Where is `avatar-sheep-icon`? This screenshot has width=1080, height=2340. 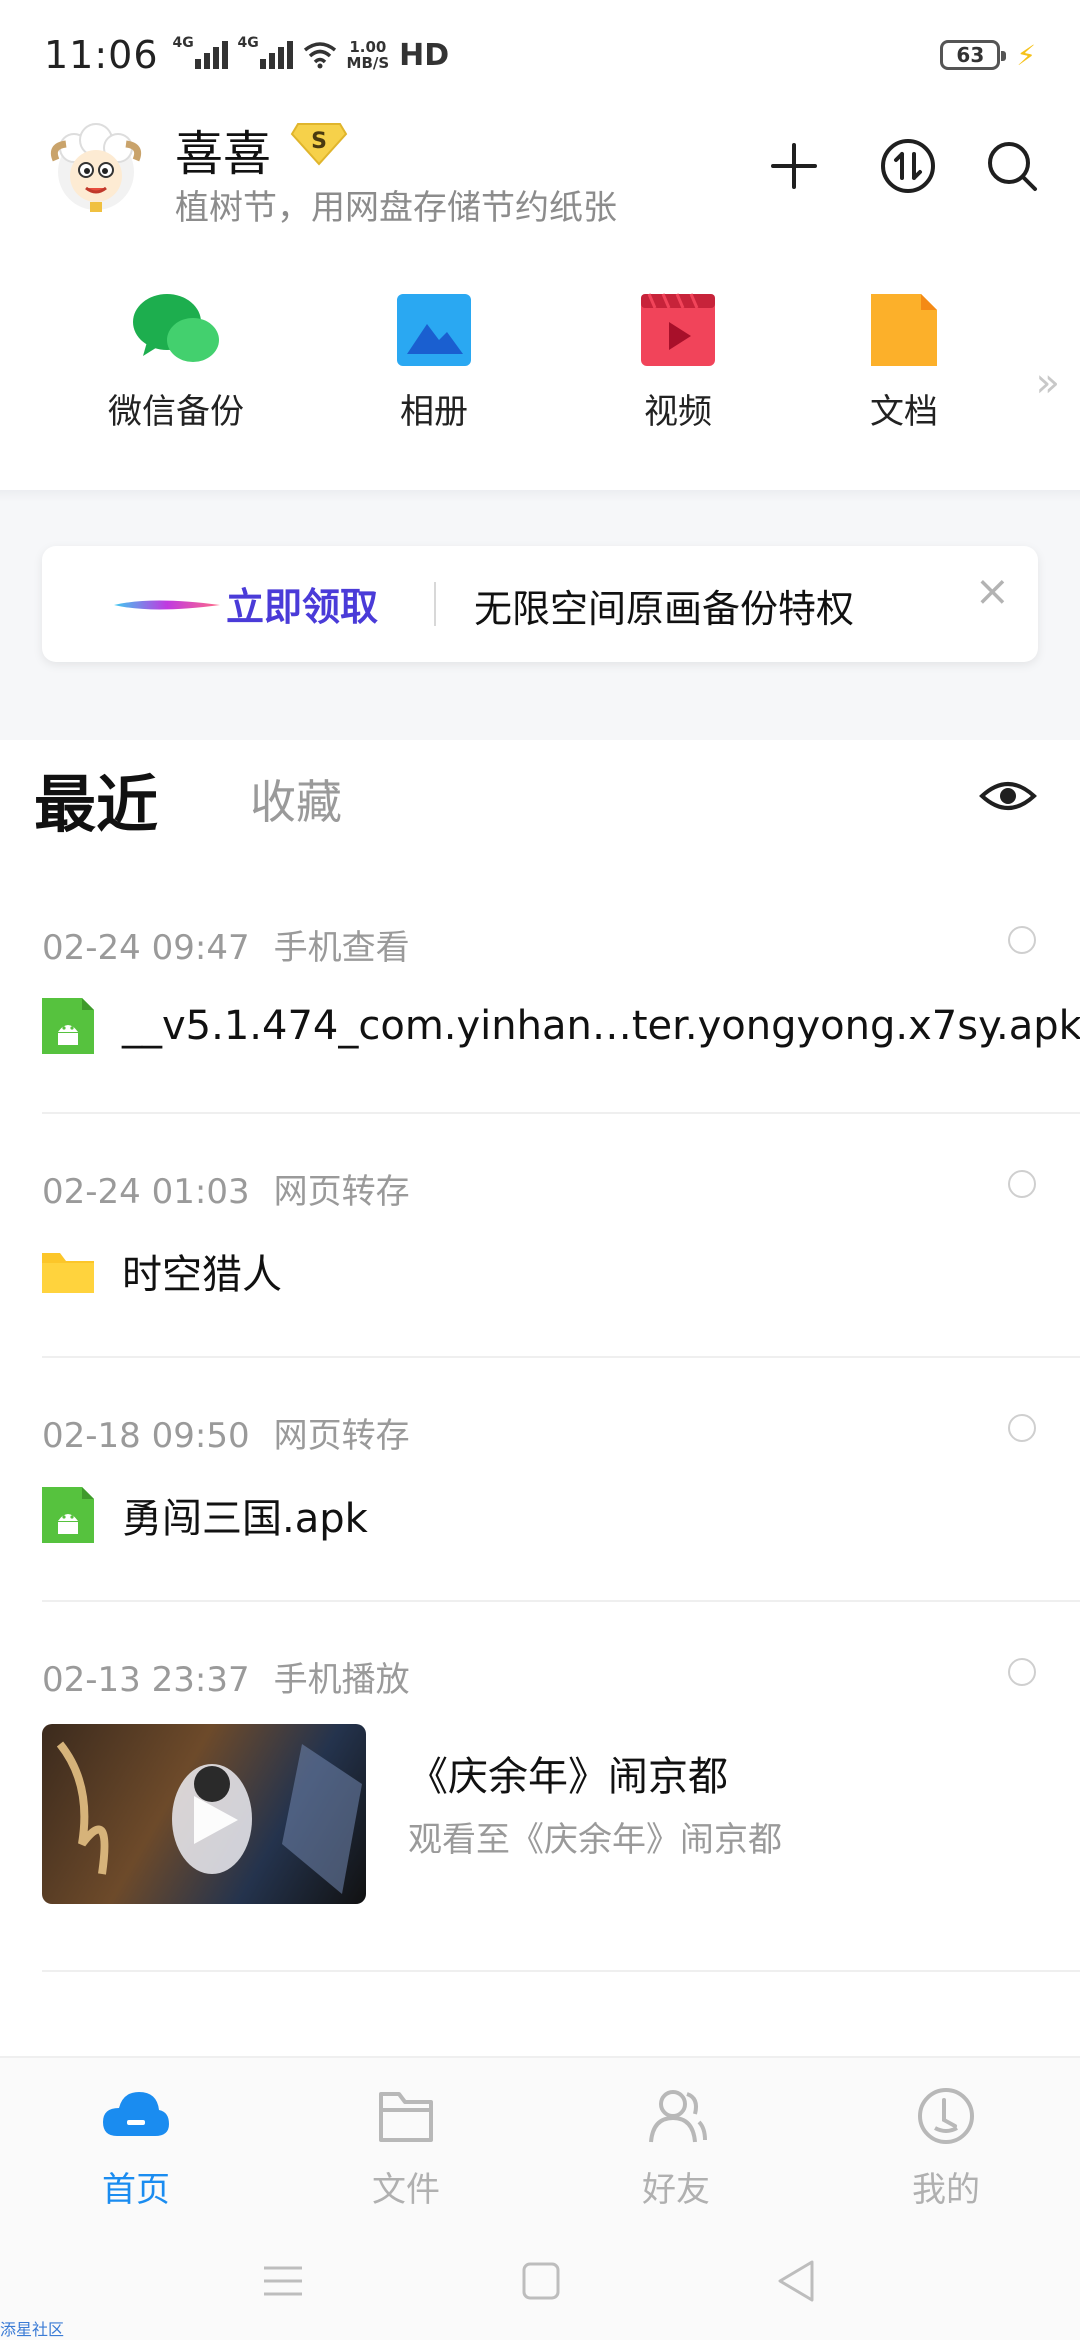
avatar-sheep-icon is located at coordinates (96, 167).